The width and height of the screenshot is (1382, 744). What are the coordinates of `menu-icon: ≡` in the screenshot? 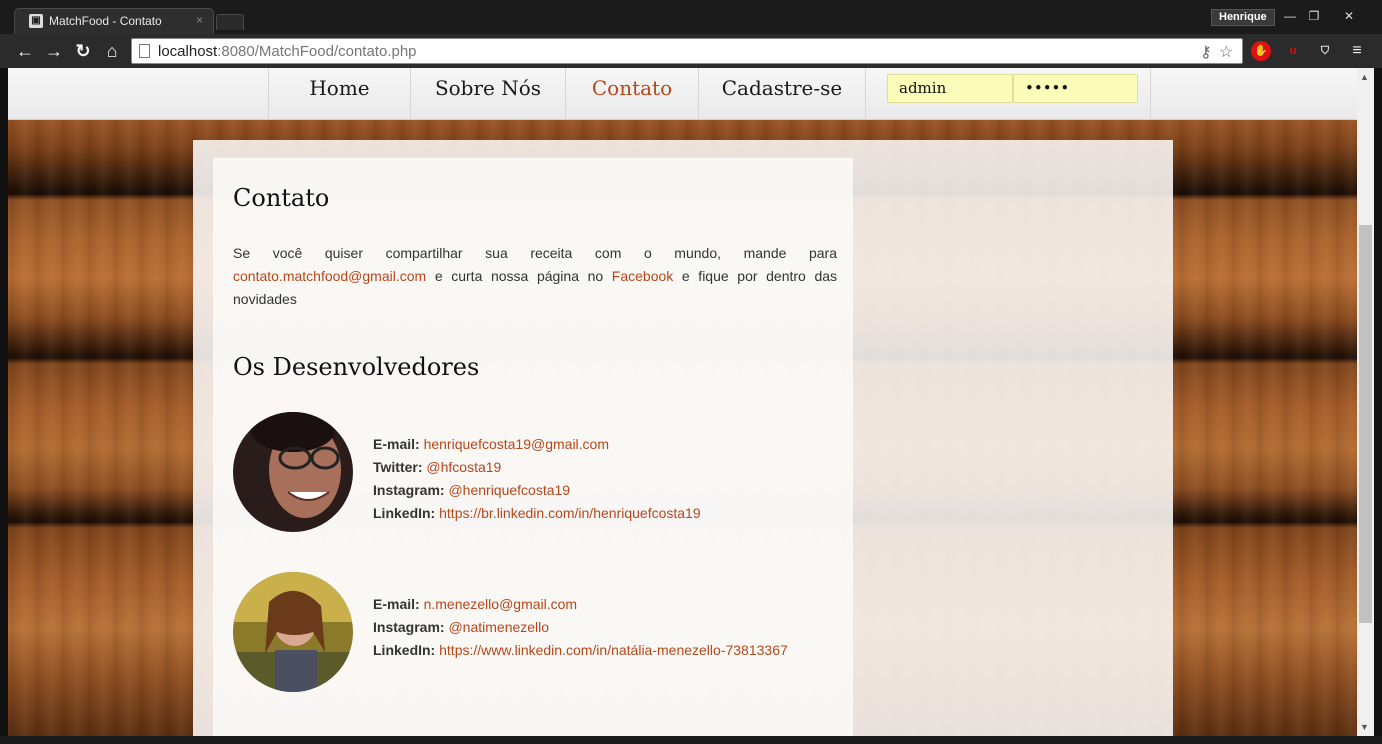 It's located at (1357, 51).